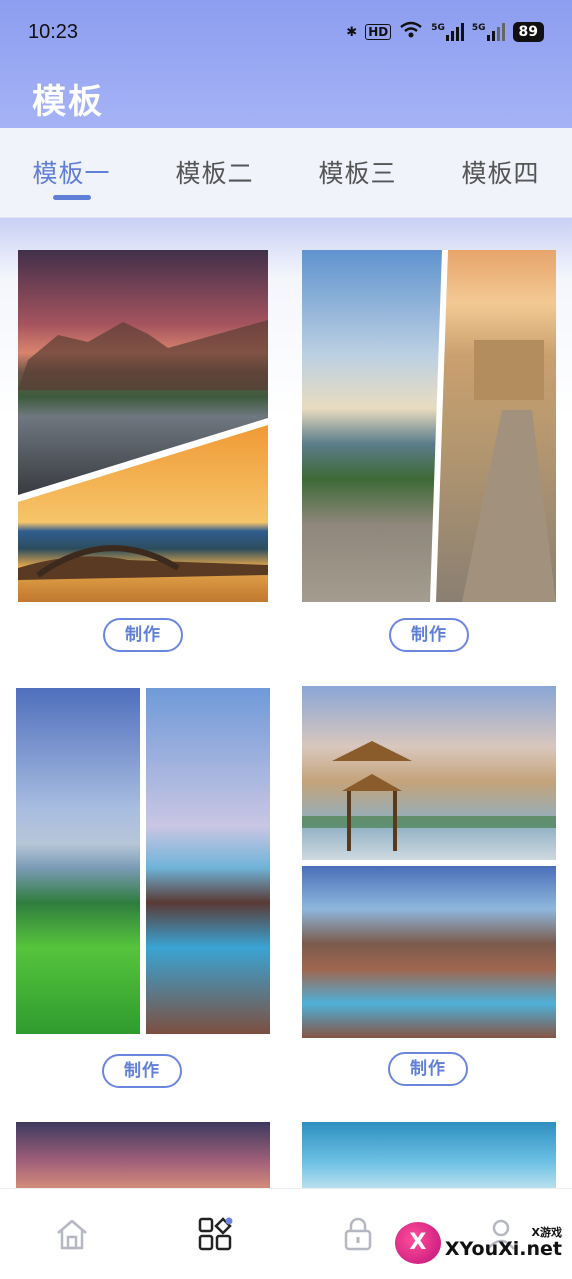 This screenshot has width=572, height=1279. Describe the element at coordinates (71, 172) in the screenshot. I see `tab-template-1: 模板一` at that location.